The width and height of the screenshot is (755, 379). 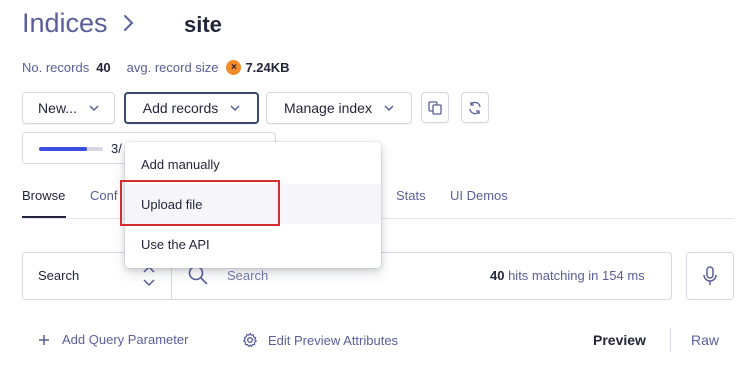 What do you see at coordinates (253, 244) in the screenshot?
I see `menu-item-use-api: Use the API` at bounding box center [253, 244].